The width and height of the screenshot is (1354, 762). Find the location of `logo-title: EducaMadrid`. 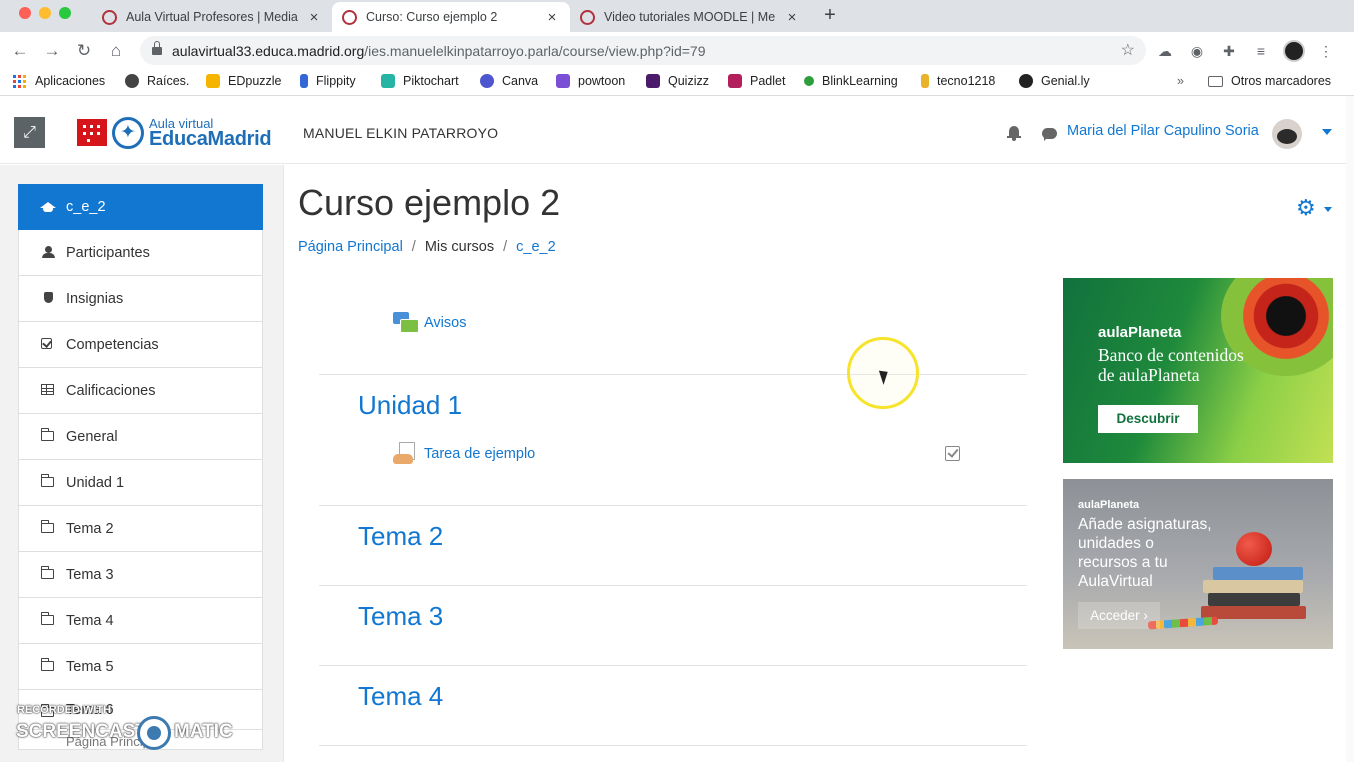

logo-title: EducaMadrid is located at coordinates (210, 139).